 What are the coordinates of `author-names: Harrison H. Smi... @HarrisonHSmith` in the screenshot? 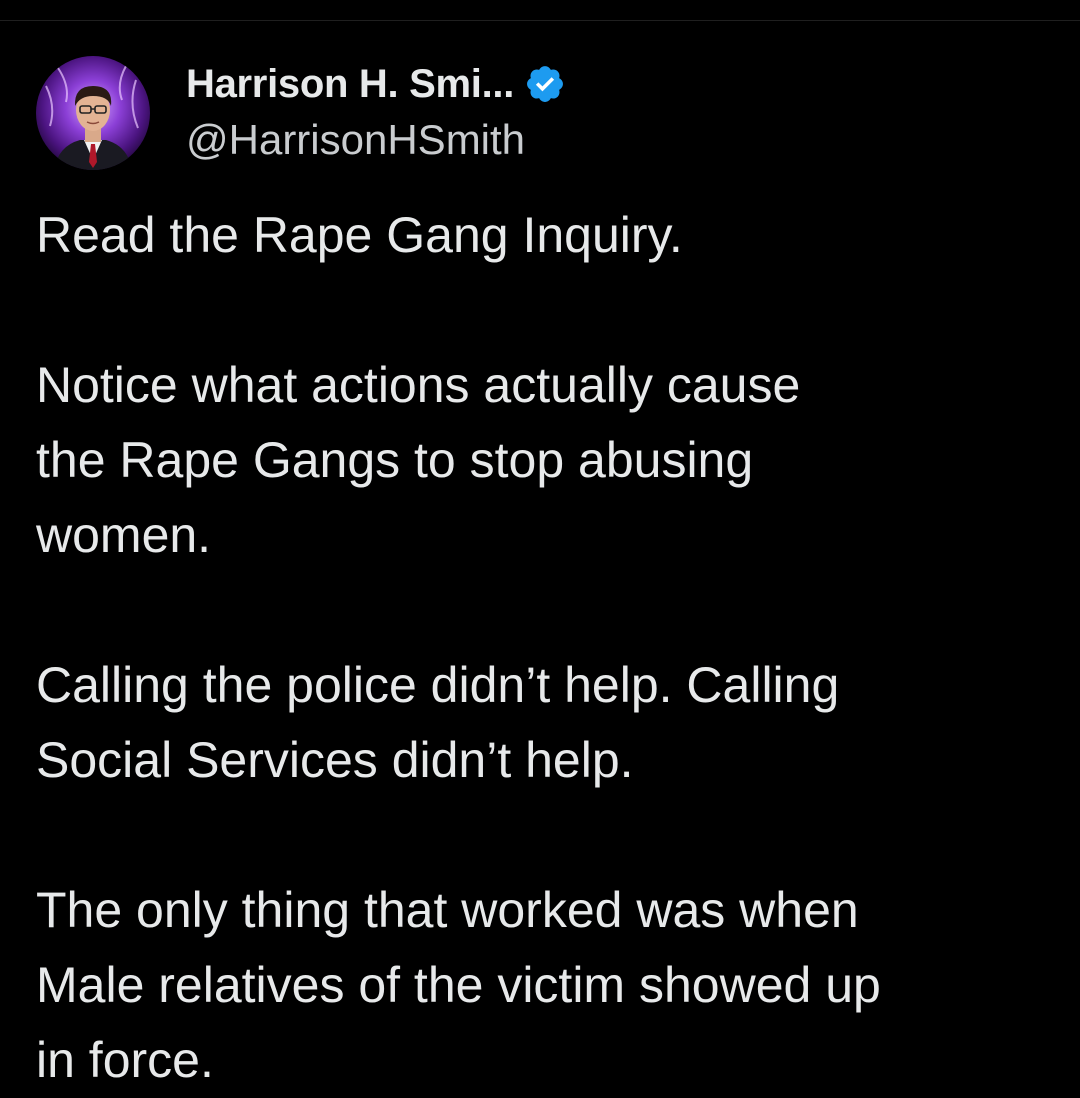 It's located at (376, 113).